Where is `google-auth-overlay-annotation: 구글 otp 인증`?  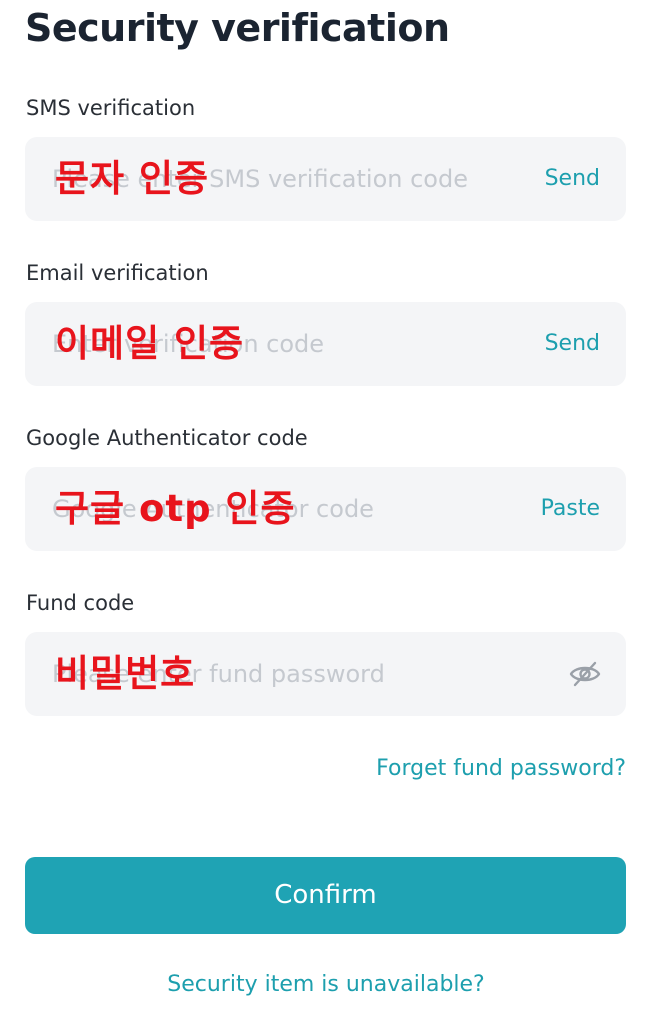 google-auth-overlay-annotation: 구글 otp 인증 is located at coordinates (175, 508).